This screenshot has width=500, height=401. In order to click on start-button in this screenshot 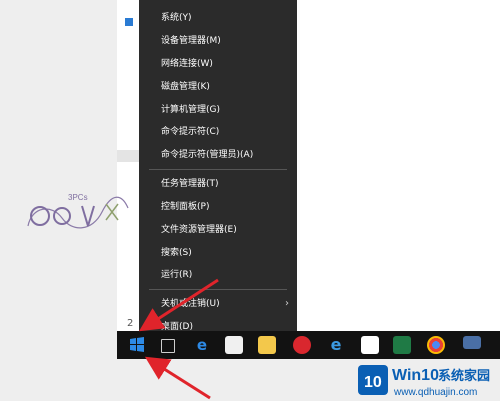, I will do `click(137, 345)`.